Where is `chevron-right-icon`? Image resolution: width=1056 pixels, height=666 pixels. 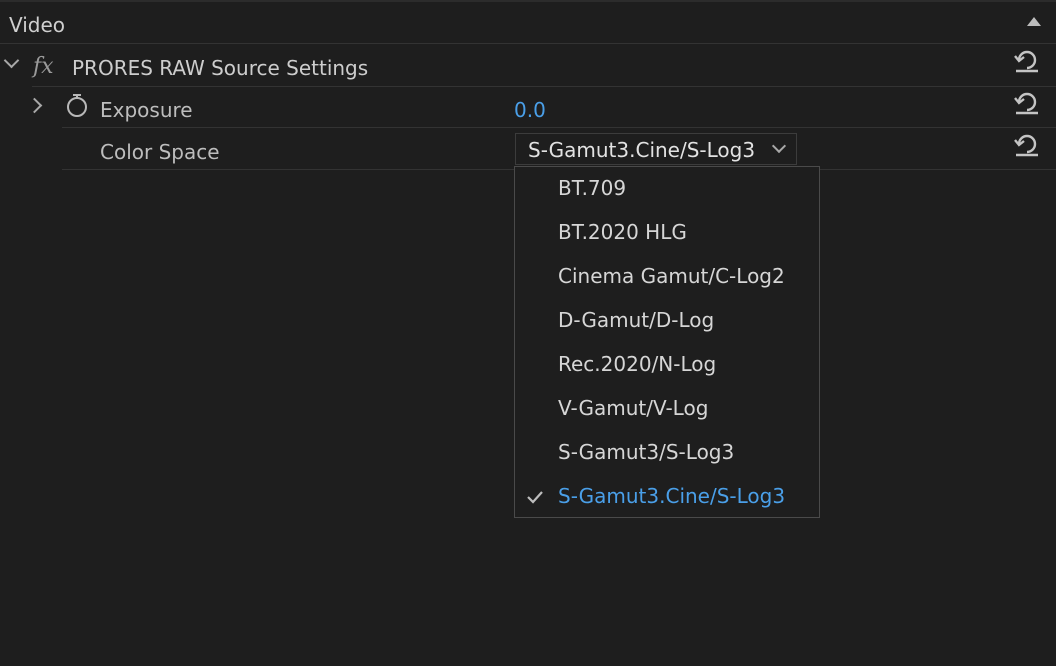 chevron-right-icon is located at coordinates (34, 105).